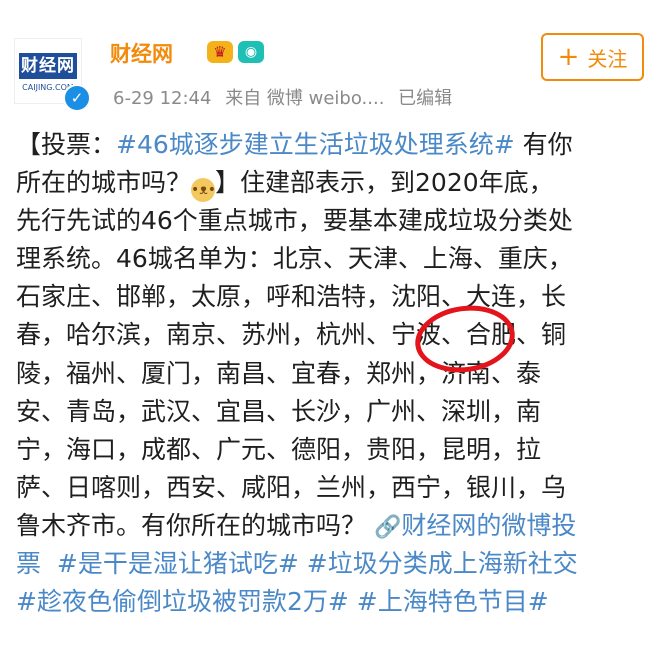  I want to click on hashtag-link: #上海特色节目#, so click(453, 601).